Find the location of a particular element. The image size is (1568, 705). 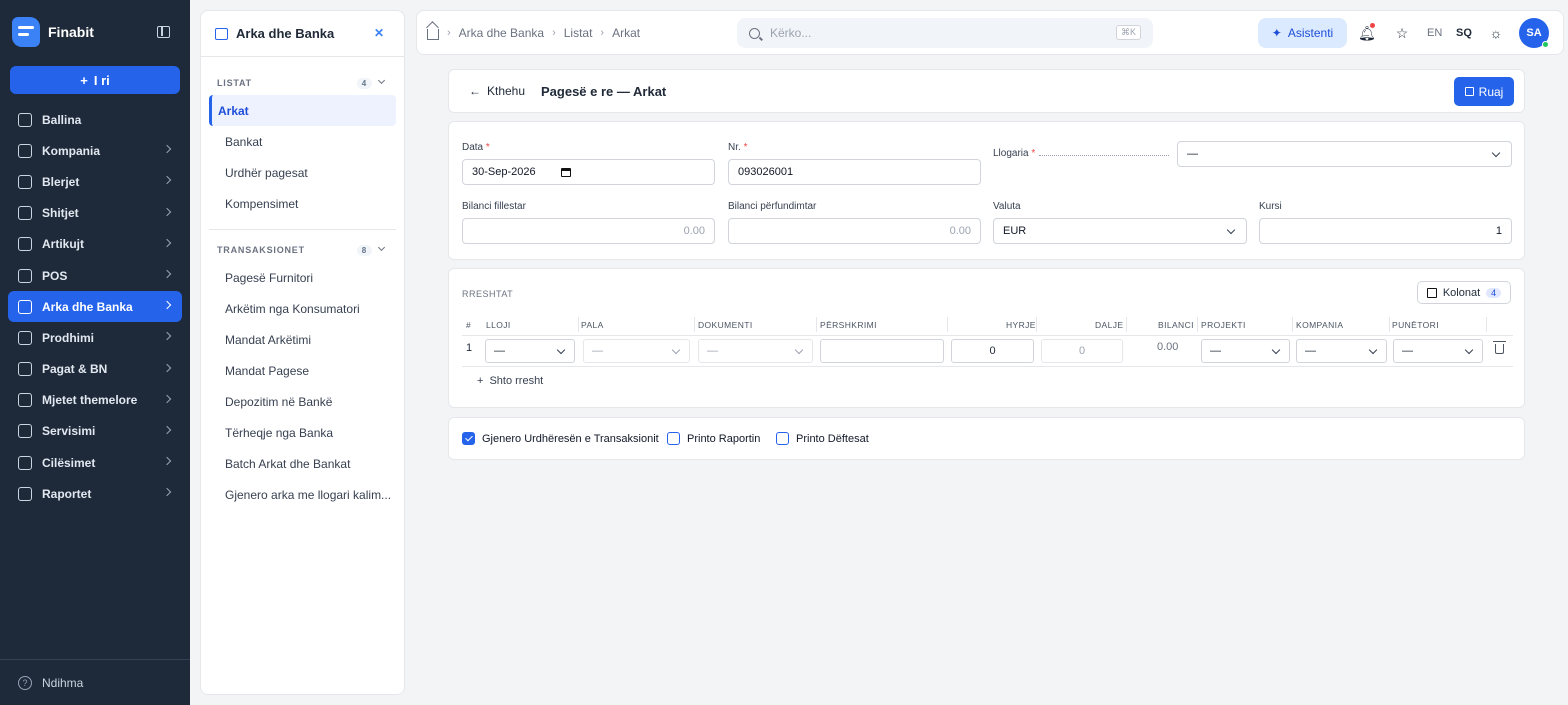

assistant-button: ✦ Asistenti is located at coordinates (1302, 33).